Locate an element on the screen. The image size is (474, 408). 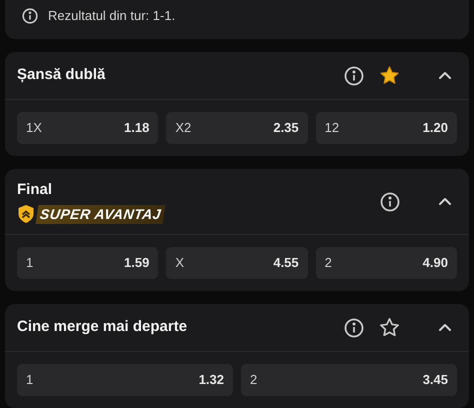
market-title: Cine merge mai departe is located at coordinates (102, 327).